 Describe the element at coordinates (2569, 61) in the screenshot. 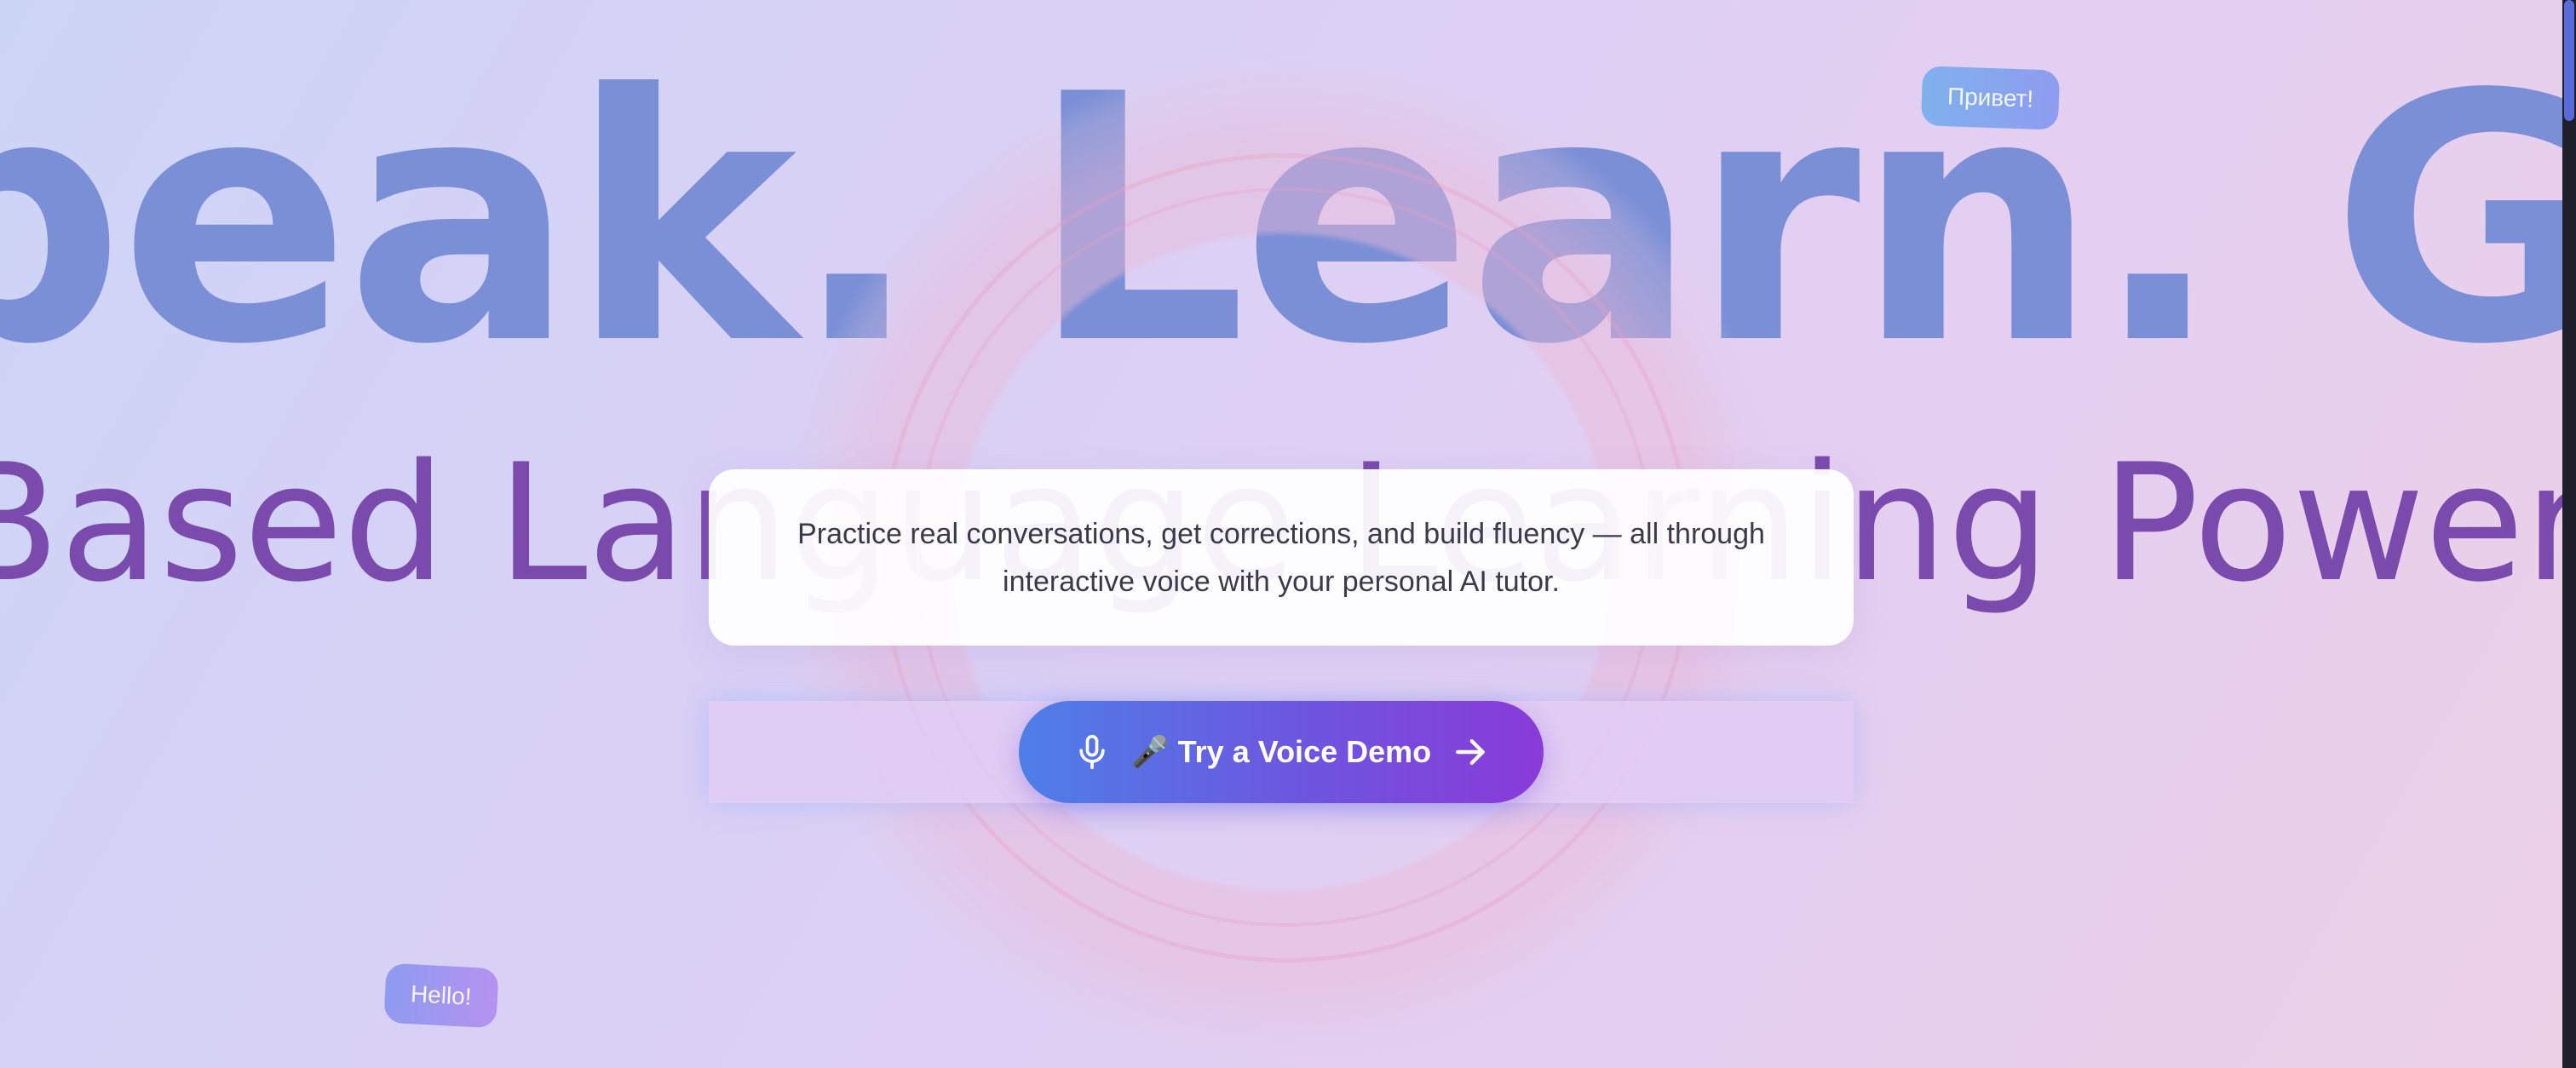

I see `scrollbar-thumb` at that location.